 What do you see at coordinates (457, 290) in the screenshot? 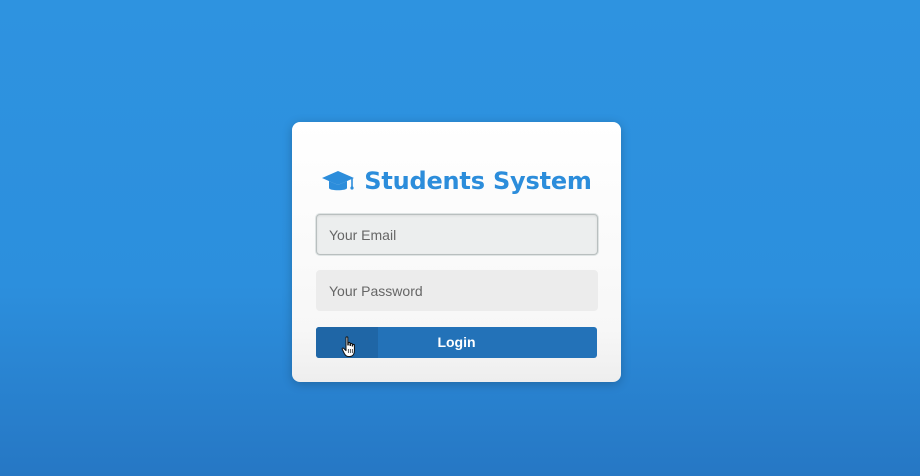
I see `password-field` at bounding box center [457, 290].